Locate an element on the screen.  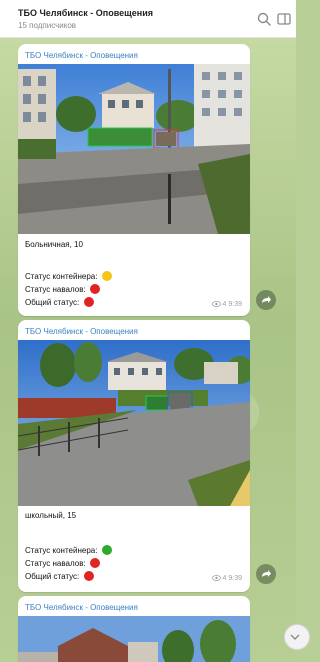
message-address: школьный, 15 is located at coordinates (51, 515).